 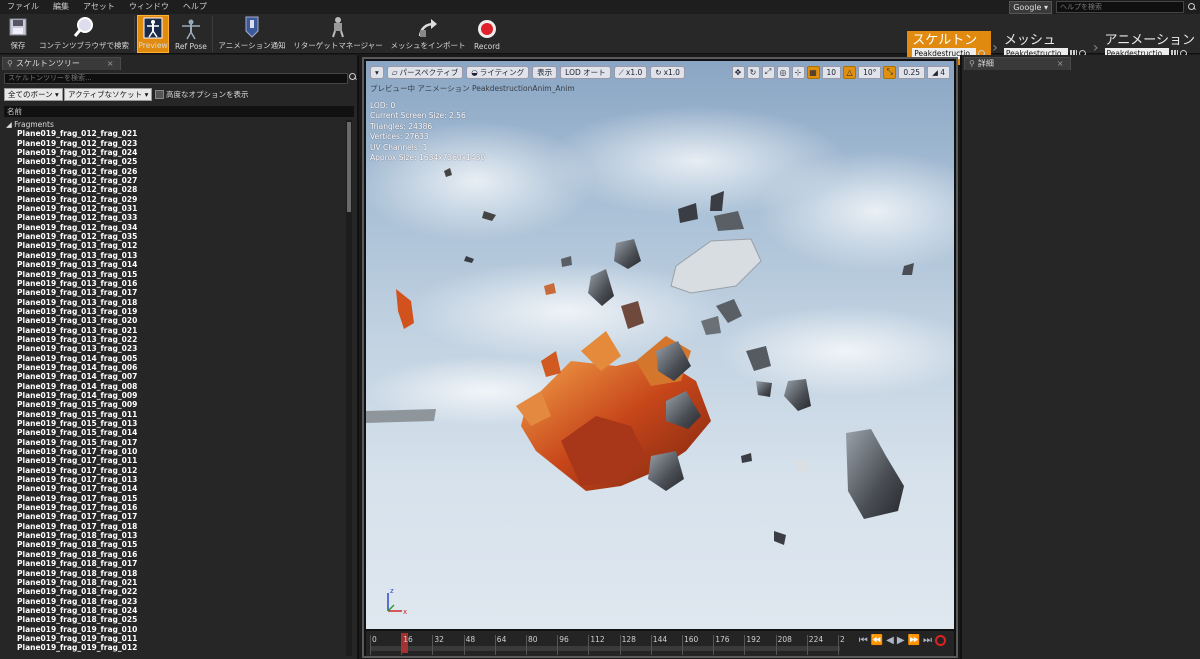 What do you see at coordinates (175, 479) in the screenshot?
I see `tree-item: Plane019_frag_017_frag_013` at bounding box center [175, 479].